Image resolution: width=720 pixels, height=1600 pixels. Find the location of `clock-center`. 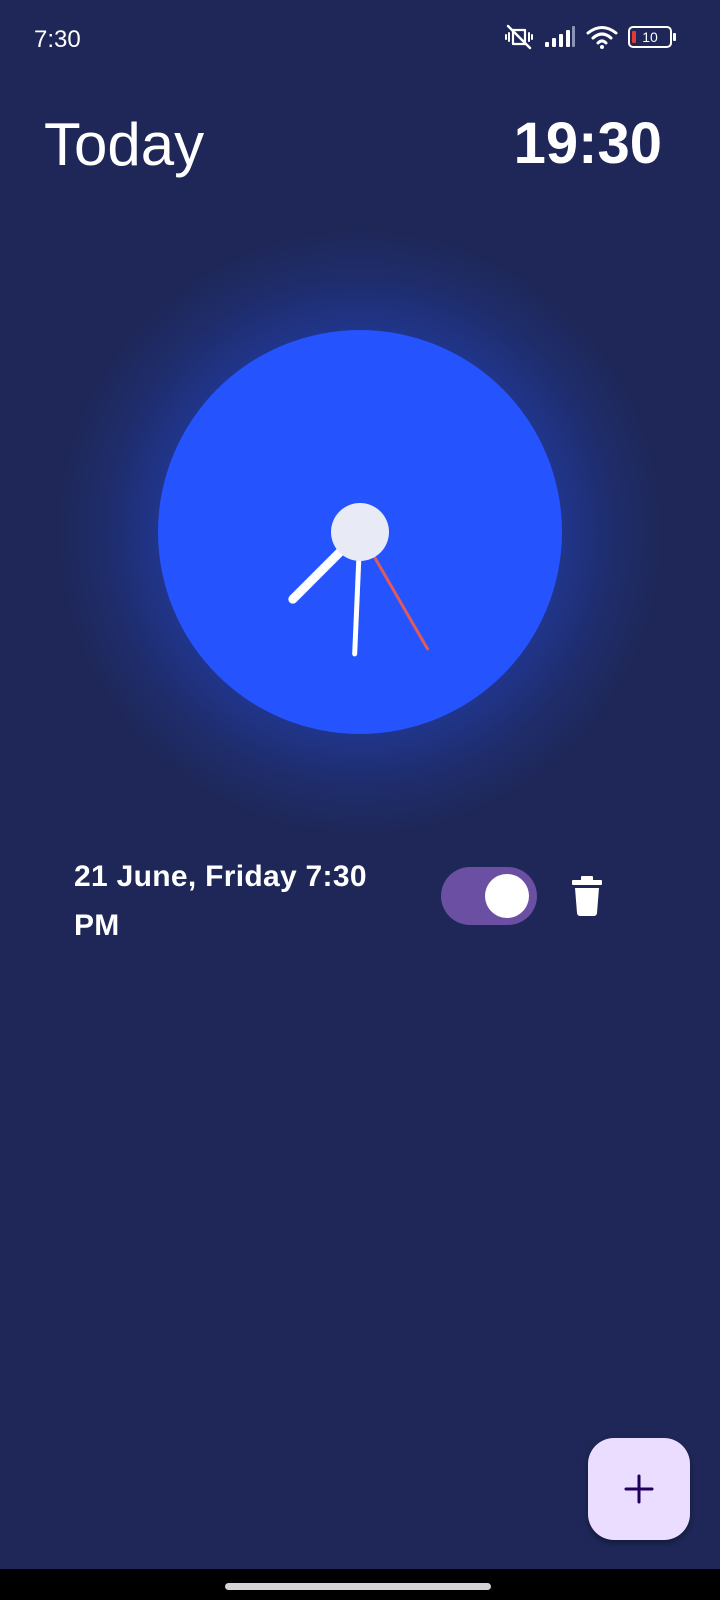

clock-center is located at coordinates (360, 532).